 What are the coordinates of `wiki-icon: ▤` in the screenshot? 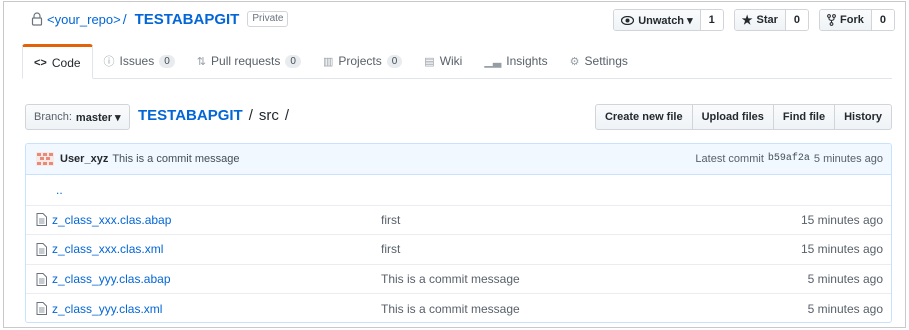 It's located at (429, 61).